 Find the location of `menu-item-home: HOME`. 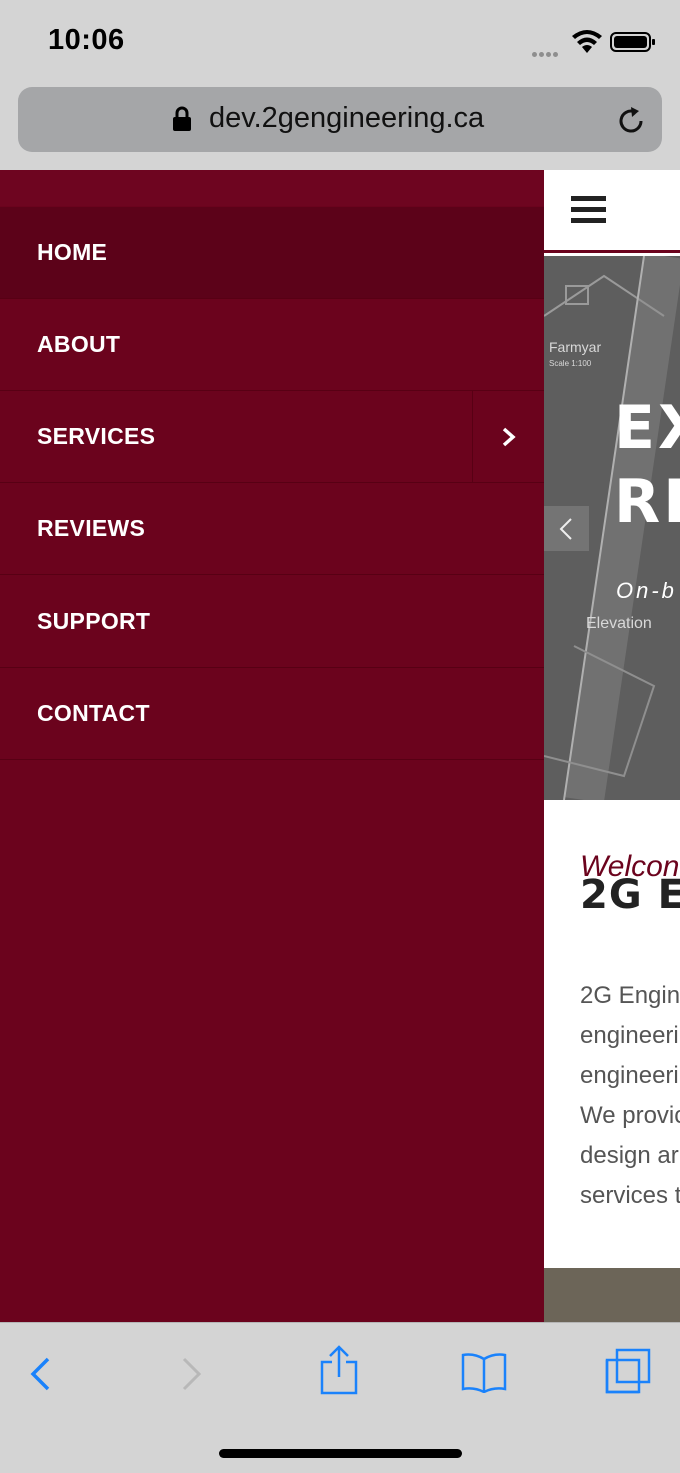

menu-item-home: HOME is located at coordinates (272, 253).